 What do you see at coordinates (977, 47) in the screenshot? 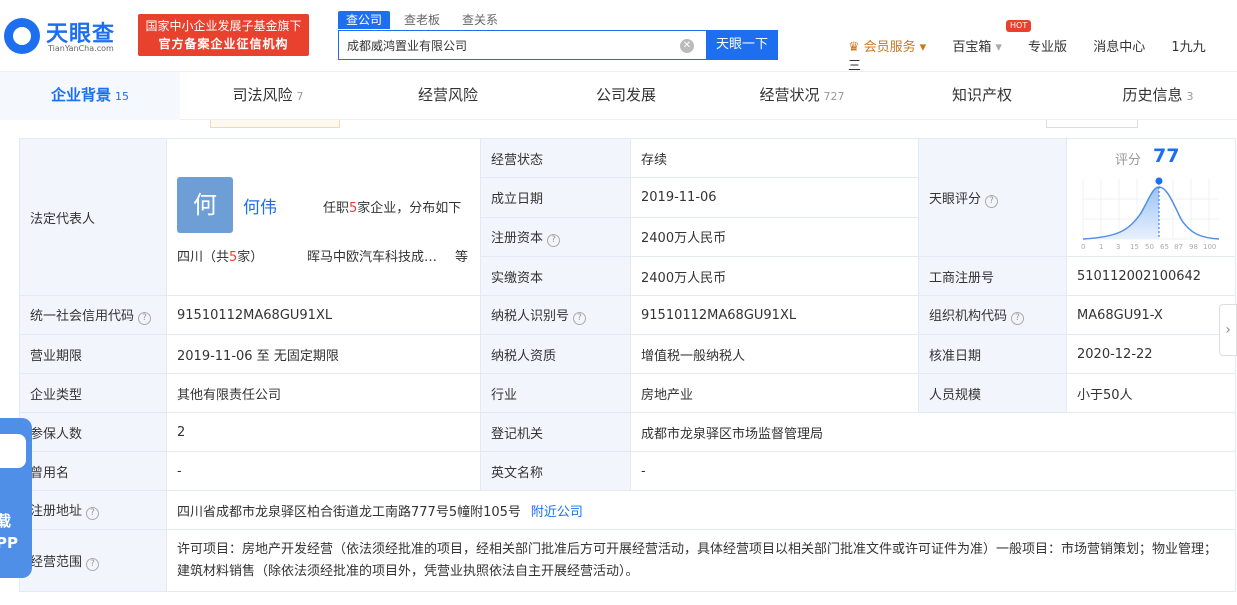
I see `treasure-box-link: 百宝箱 ▾` at bounding box center [977, 47].